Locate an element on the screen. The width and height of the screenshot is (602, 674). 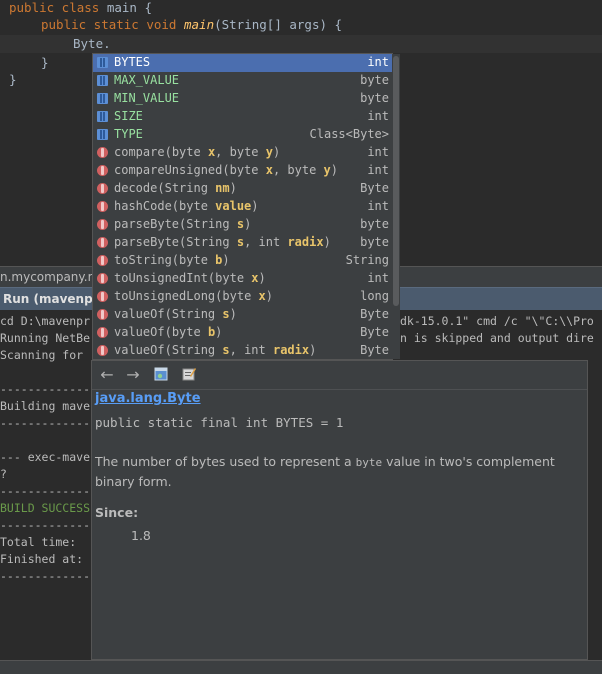
forward-button: → is located at coordinates (133, 375).